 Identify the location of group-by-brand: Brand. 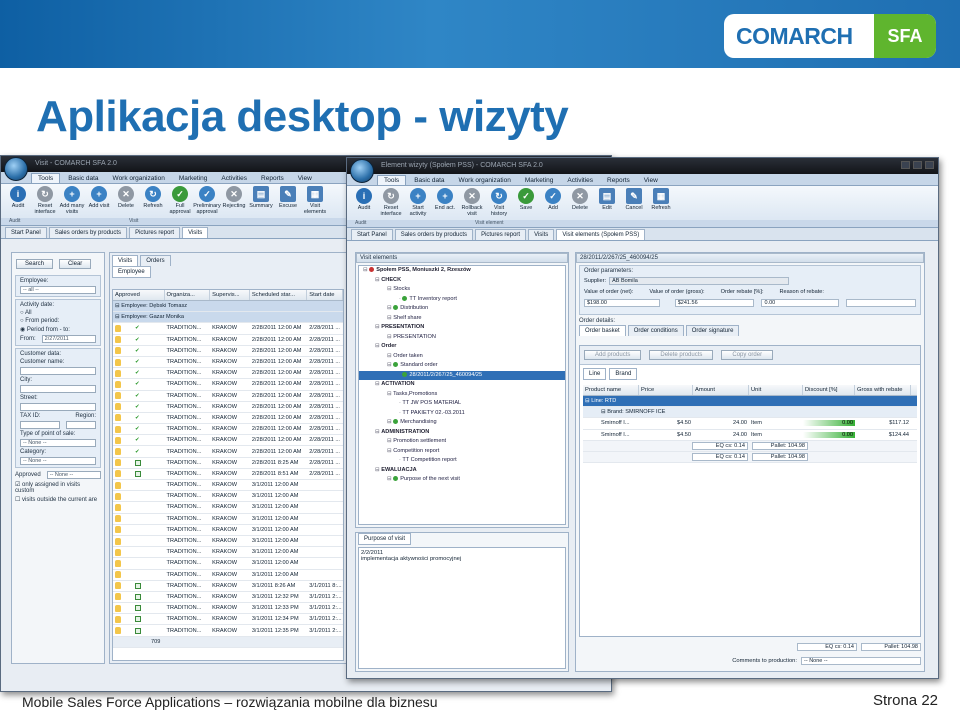
(623, 374).